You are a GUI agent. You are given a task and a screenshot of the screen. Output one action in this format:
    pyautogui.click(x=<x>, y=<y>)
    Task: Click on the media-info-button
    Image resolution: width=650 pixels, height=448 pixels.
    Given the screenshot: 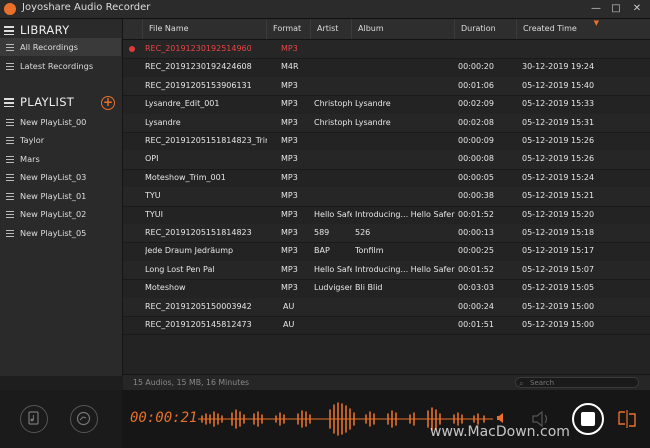 What is the action you would take?
    pyautogui.click(x=84, y=419)
    